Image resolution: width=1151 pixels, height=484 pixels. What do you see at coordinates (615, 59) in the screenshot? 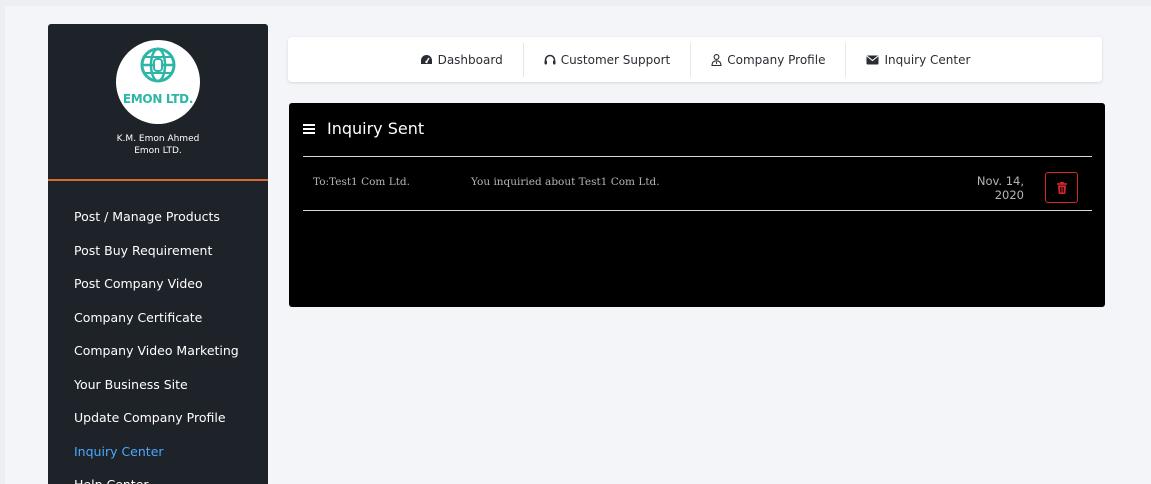
I see `nav-customer-support-label: Customer Support` at bounding box center [615, 59].